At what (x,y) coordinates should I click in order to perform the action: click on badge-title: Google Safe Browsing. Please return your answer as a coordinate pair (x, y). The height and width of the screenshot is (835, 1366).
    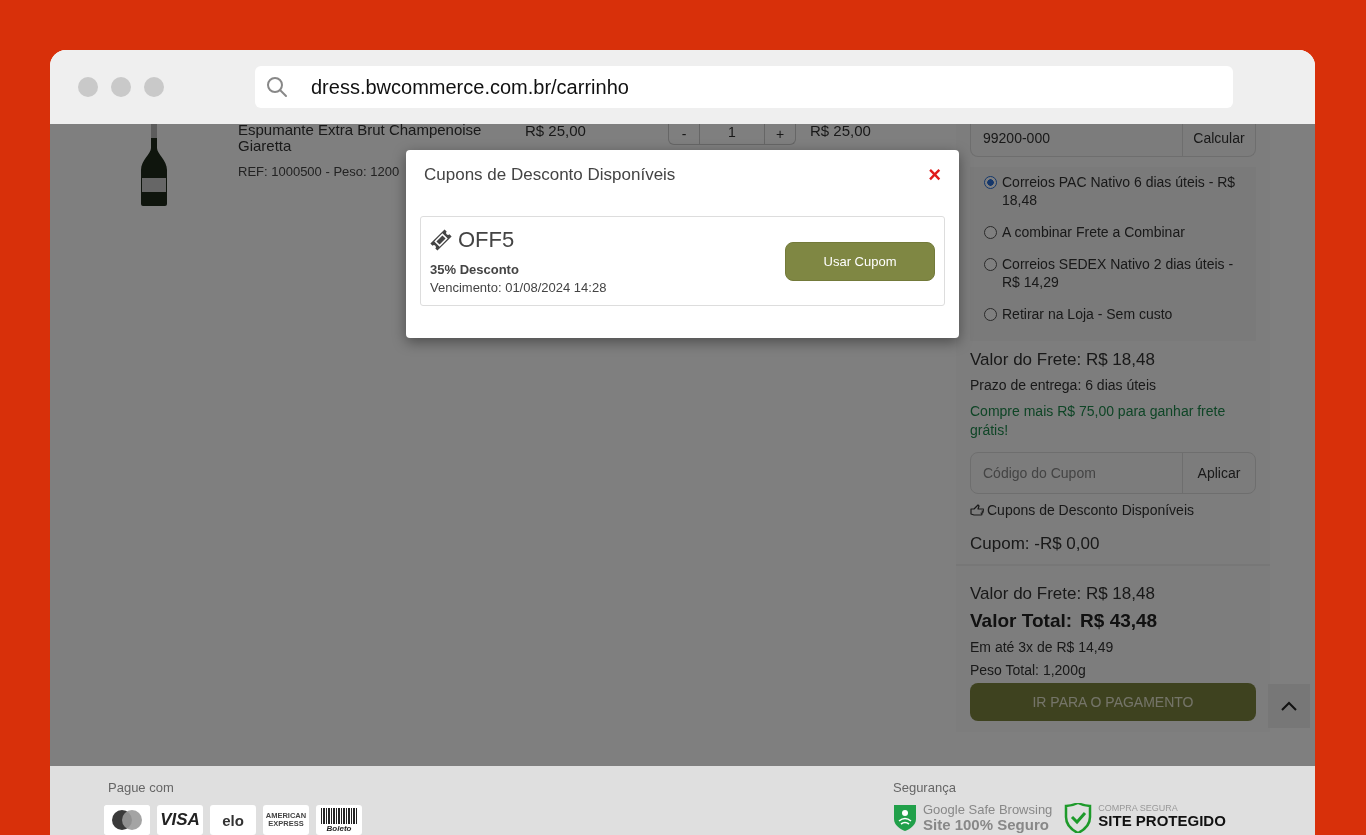
    Looking at the image, I should click on (988, 810).